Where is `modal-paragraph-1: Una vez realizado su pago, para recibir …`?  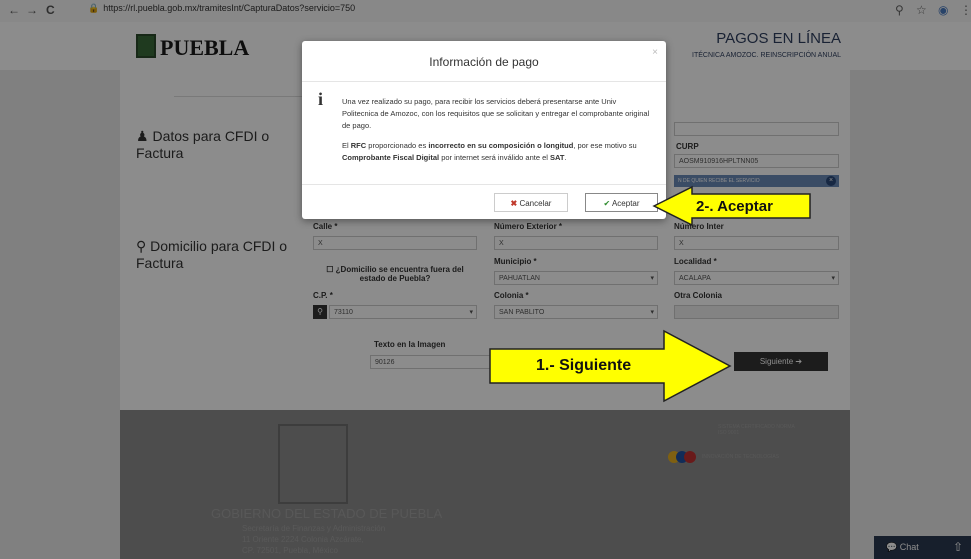
modal-paragraph-1: Una vez realizado su pago, para recibir … is located at coordinates (496, 113).